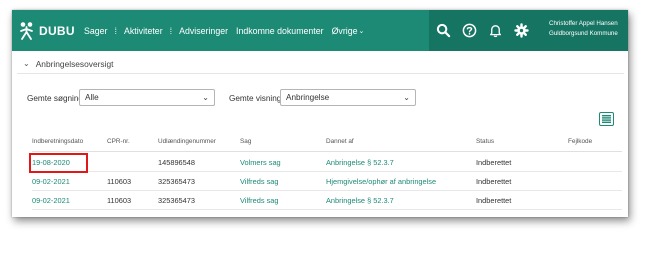 This screenshot has width=664, height=253. Describe the element at coordinates (381, 181) in the screenshot. I see `created-by-link: Hjemgivelse/ophør af anbringelse` at that location.